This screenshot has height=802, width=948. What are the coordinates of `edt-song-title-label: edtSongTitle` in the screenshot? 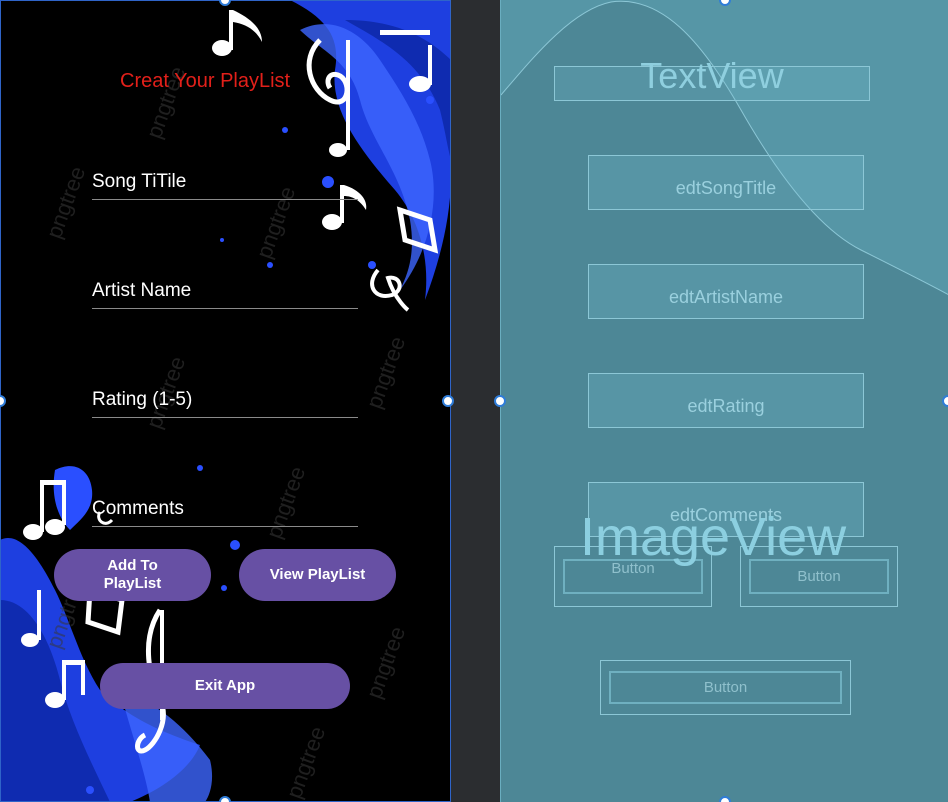 It's located at (726, 188).